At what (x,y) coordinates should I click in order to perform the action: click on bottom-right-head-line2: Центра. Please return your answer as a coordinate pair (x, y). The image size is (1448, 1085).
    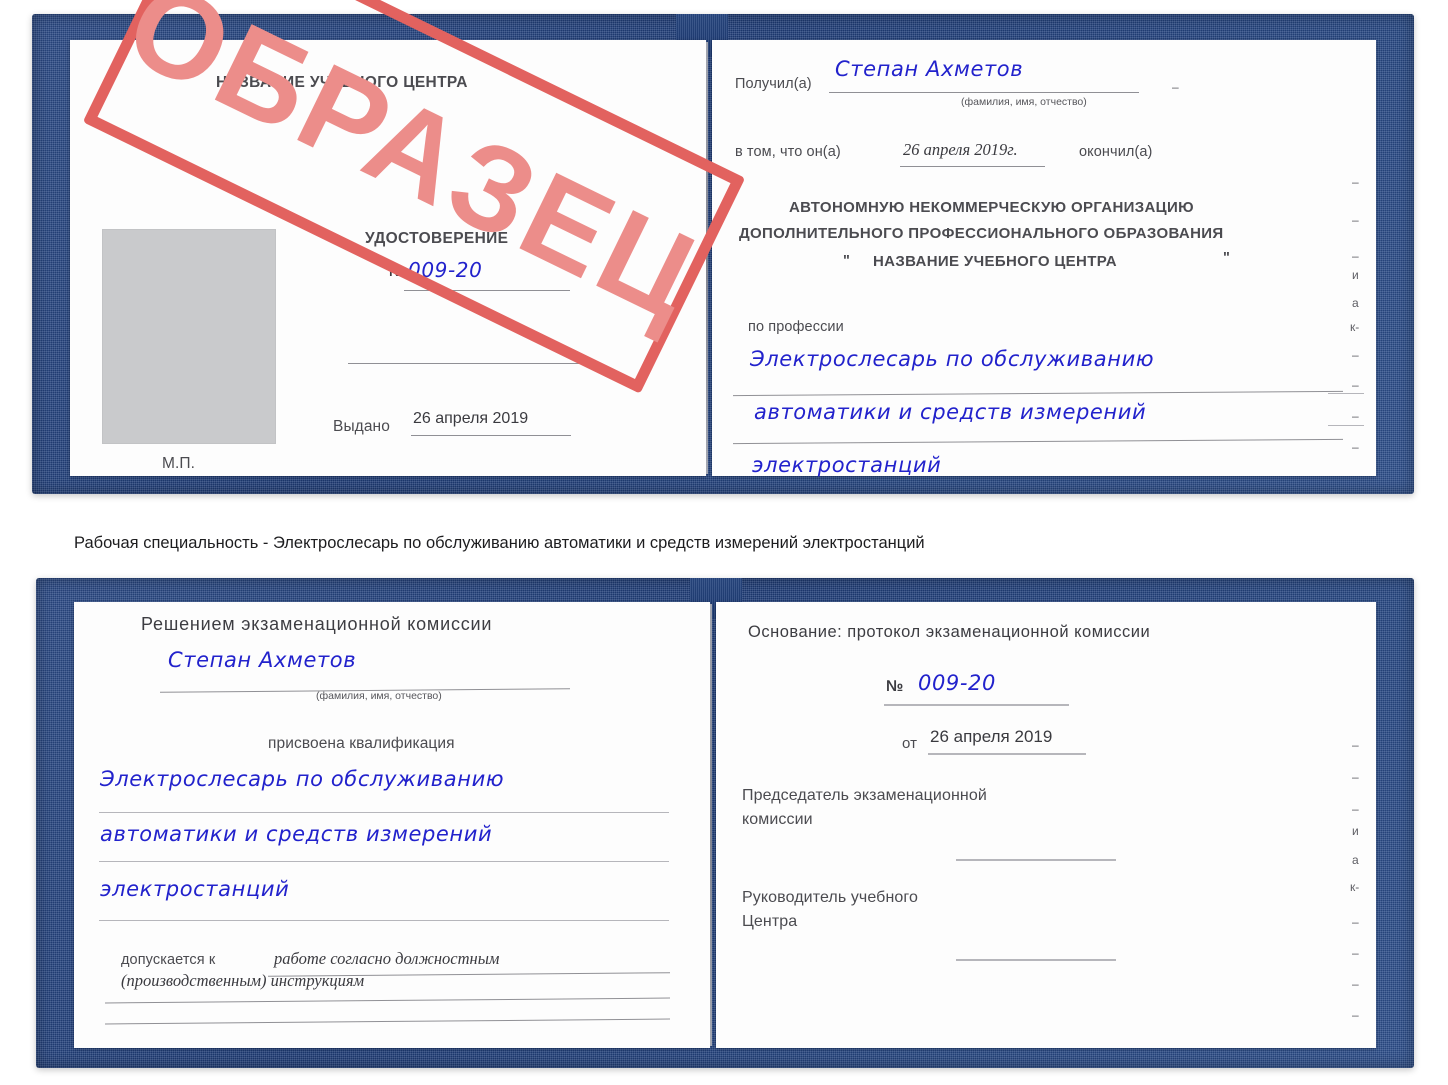
    Looking at the image, I should click on (770, 921).